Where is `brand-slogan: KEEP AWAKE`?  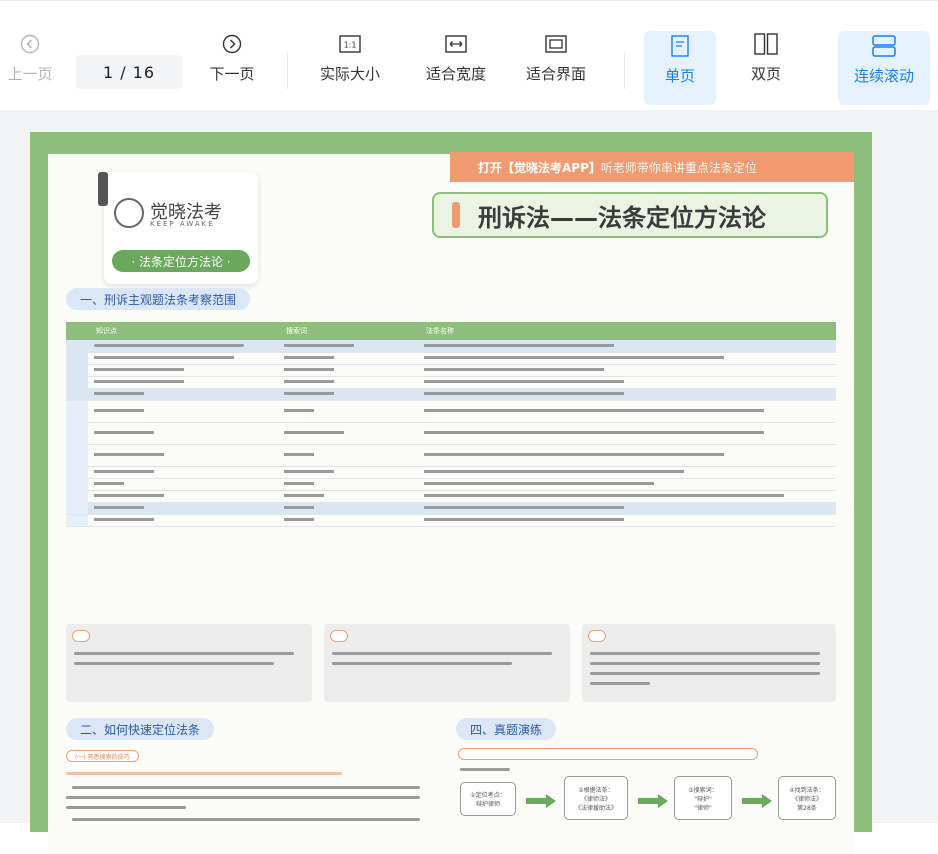 brand-slogan: KEEP AWAKE is located at coordinates (182, 224).